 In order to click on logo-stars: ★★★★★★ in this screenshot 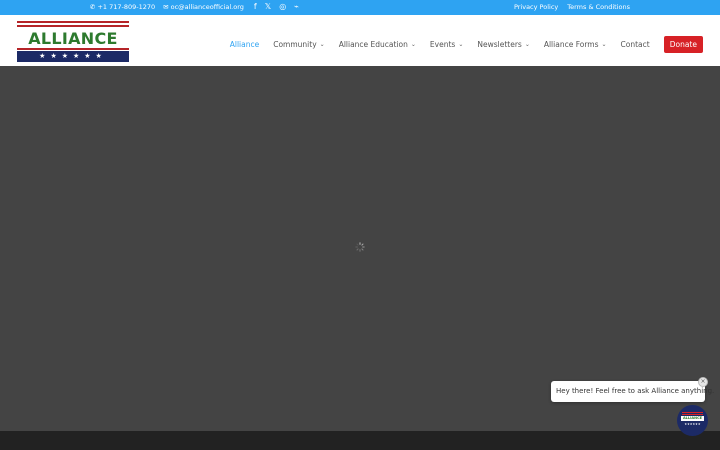, I will do `click(73, 56)`.